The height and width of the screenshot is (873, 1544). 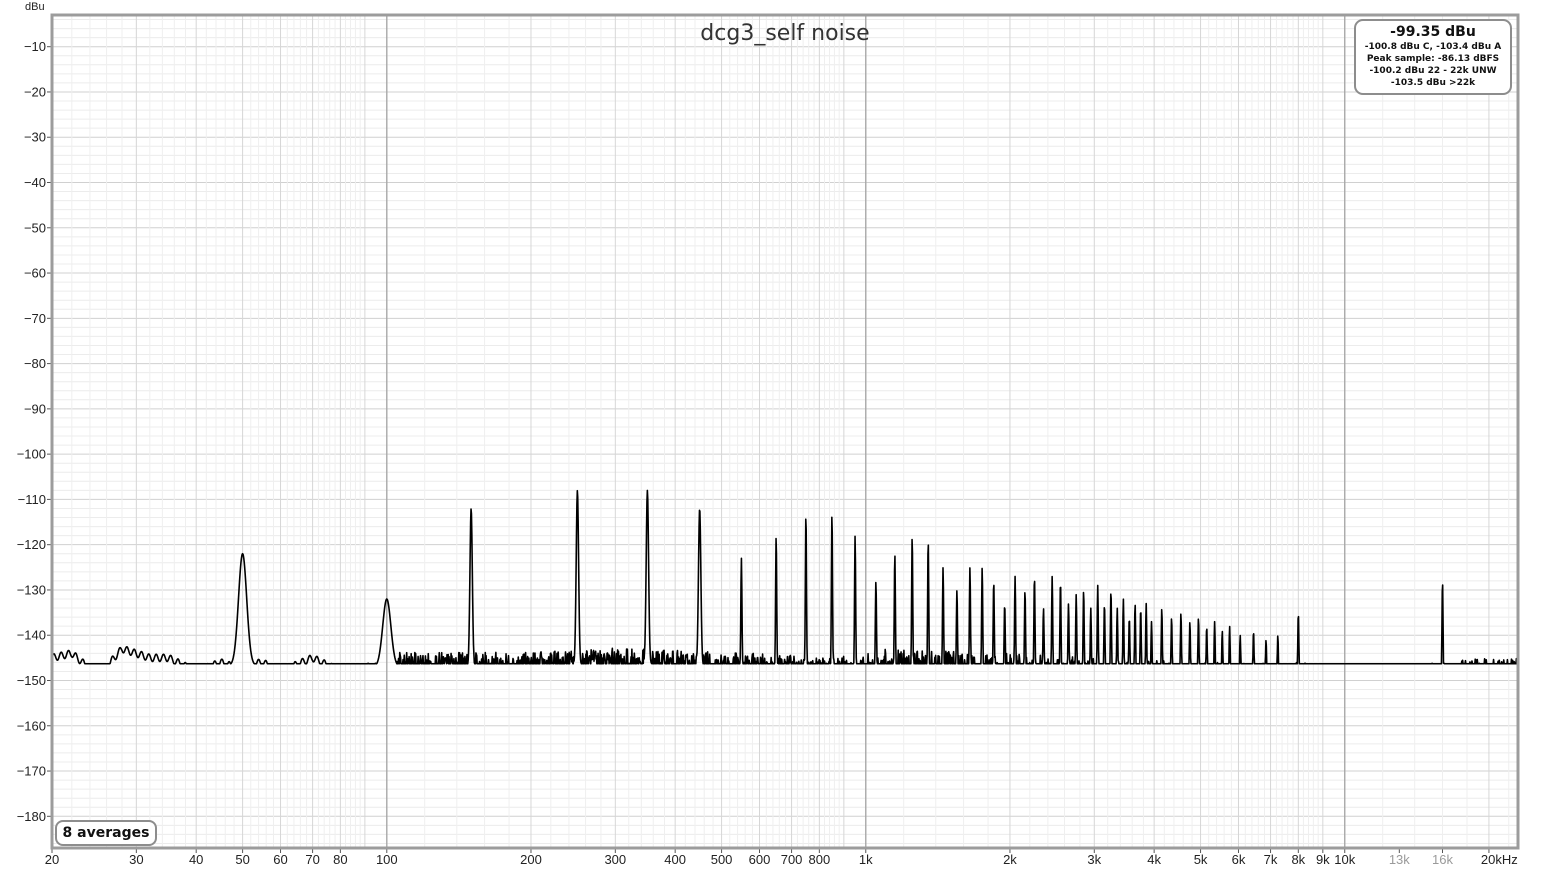 I want to click on x-tick-label: 30, so click(x=136, y=859).